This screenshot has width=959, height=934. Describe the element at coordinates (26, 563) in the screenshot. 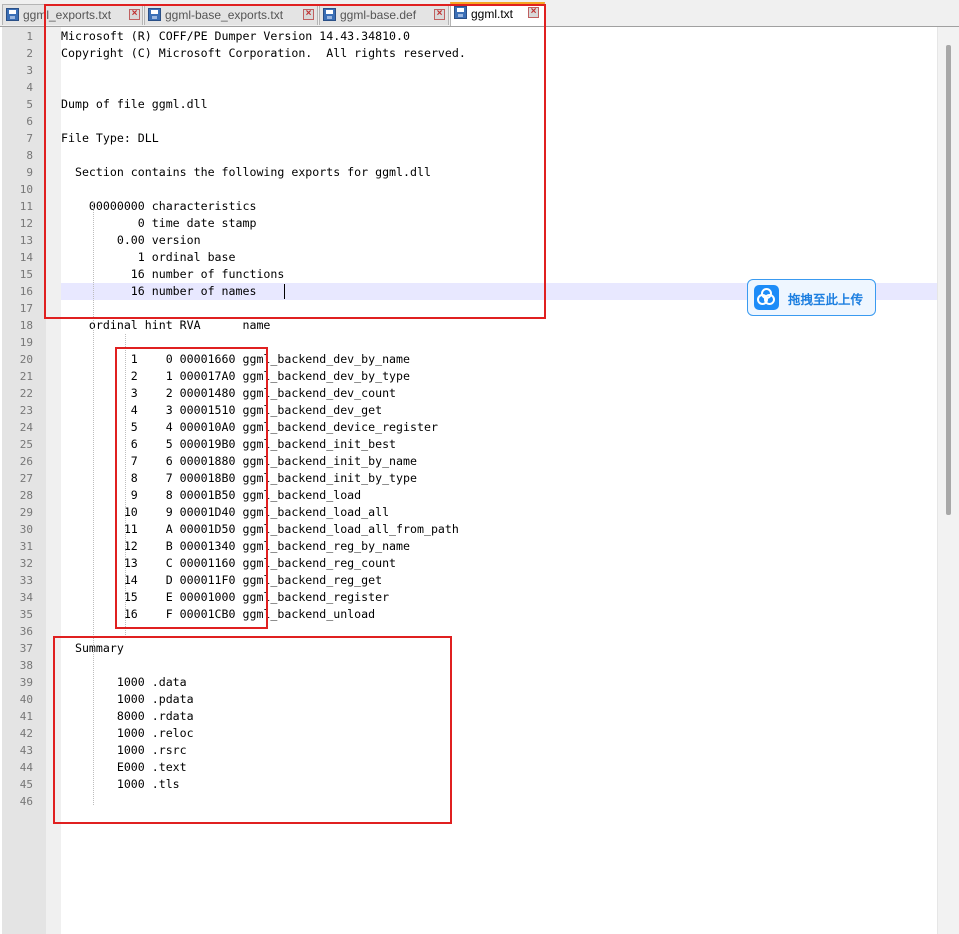

I see `line-number: 32` at that location.